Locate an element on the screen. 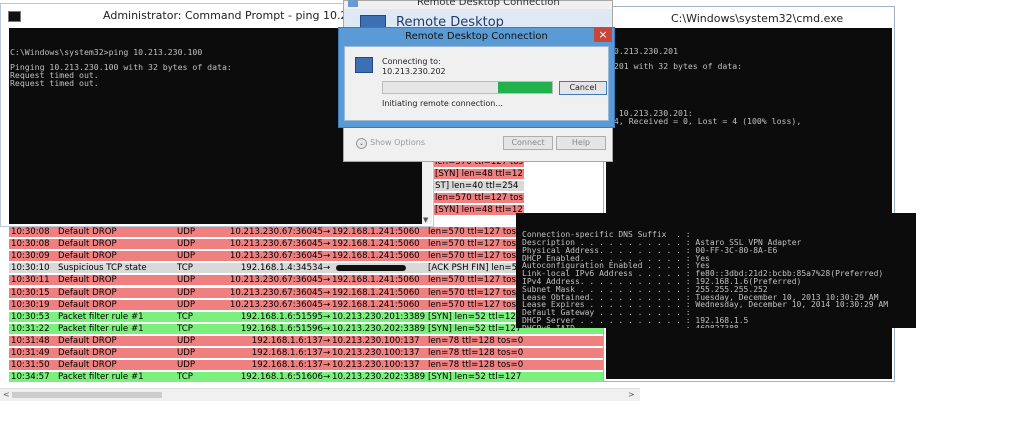  log-cell-time: 10:31:22 is located at coordinates (30, 328).